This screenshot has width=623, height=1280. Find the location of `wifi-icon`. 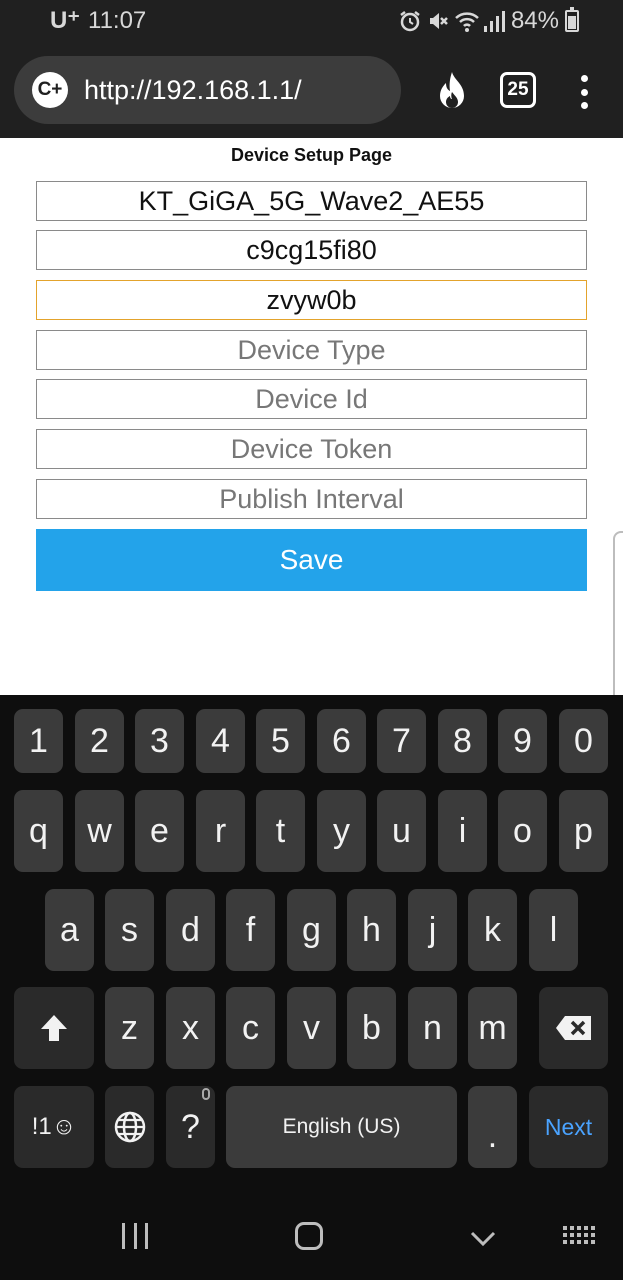

wifi-icon is located at coordinates (467, 22).